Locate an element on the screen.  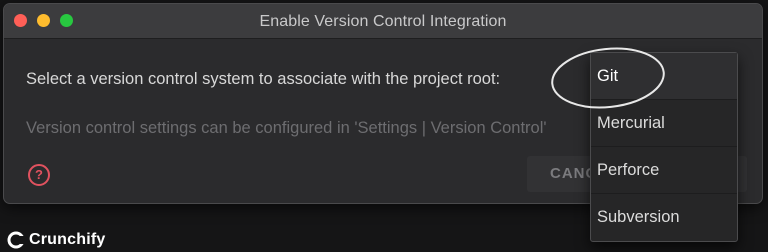
dropdown-option-subversion: Subversion is located at coordinates (664, 217).